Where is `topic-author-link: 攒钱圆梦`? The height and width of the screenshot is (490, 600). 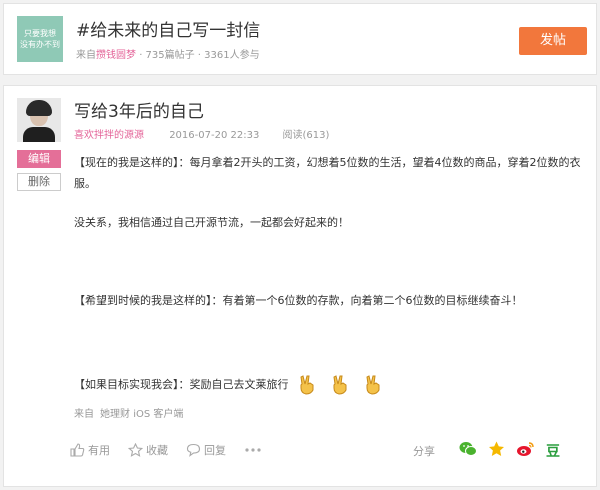
topic-author-link: 攒钱圆梦 is located at coordinates (116, 55).